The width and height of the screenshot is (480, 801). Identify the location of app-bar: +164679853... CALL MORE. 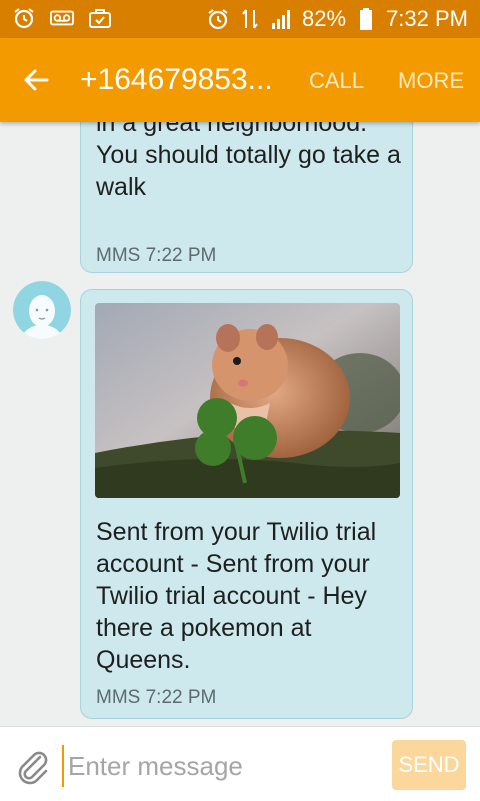
(240, 80).